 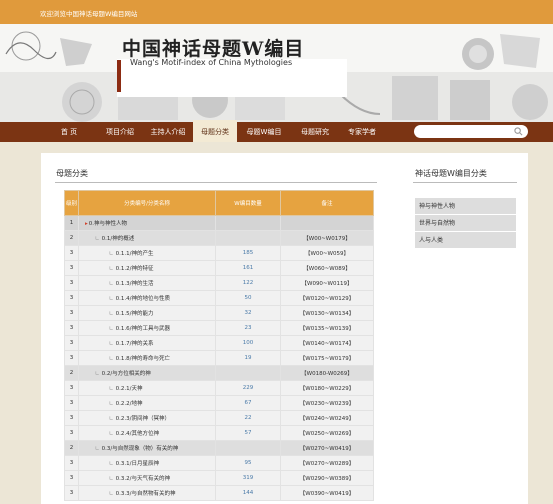 What do you see at coordinates (118, 239) in the screenshot?
I see `row-category-name: 0.1/神的概述` at bounding box center [118, 239].